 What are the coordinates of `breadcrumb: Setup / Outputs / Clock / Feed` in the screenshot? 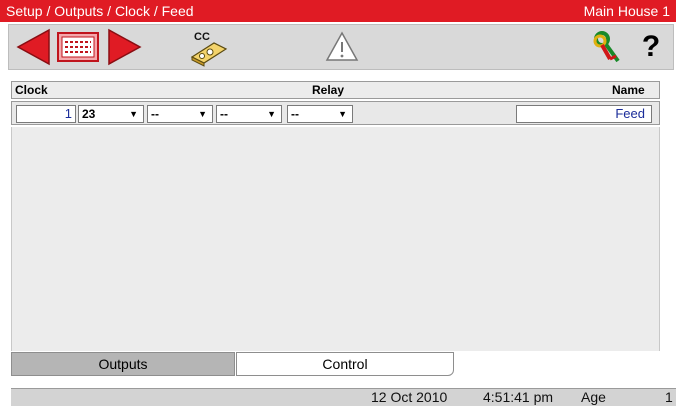 It's located at (100, 11).